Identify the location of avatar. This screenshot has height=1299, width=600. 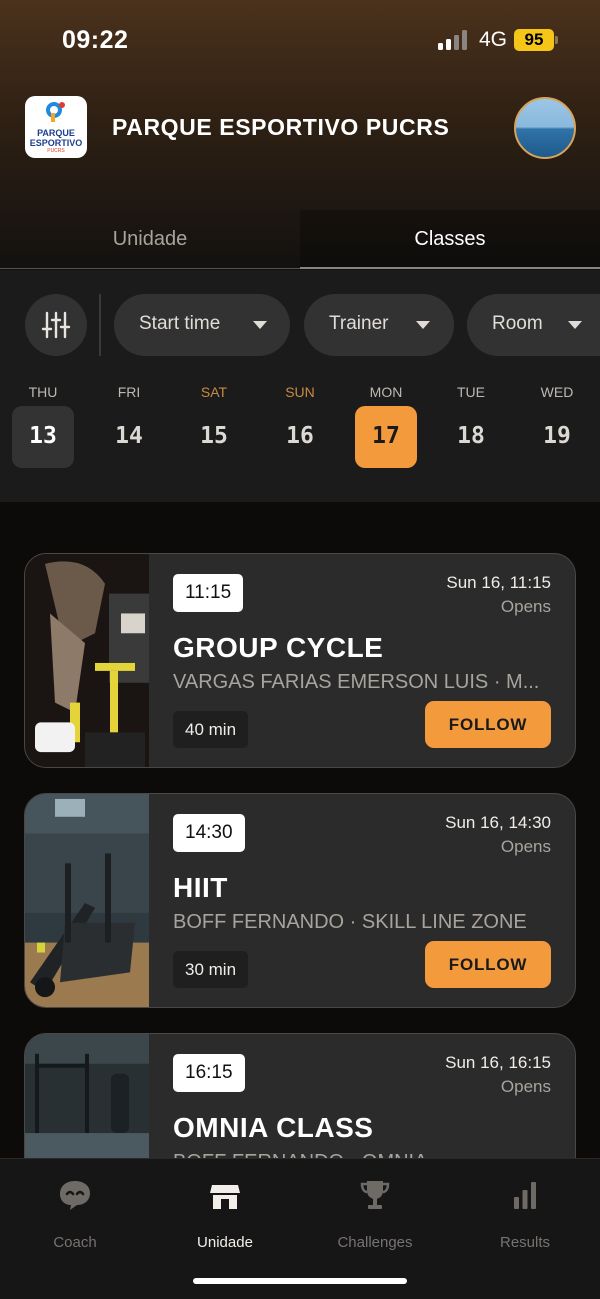
(545, 128).